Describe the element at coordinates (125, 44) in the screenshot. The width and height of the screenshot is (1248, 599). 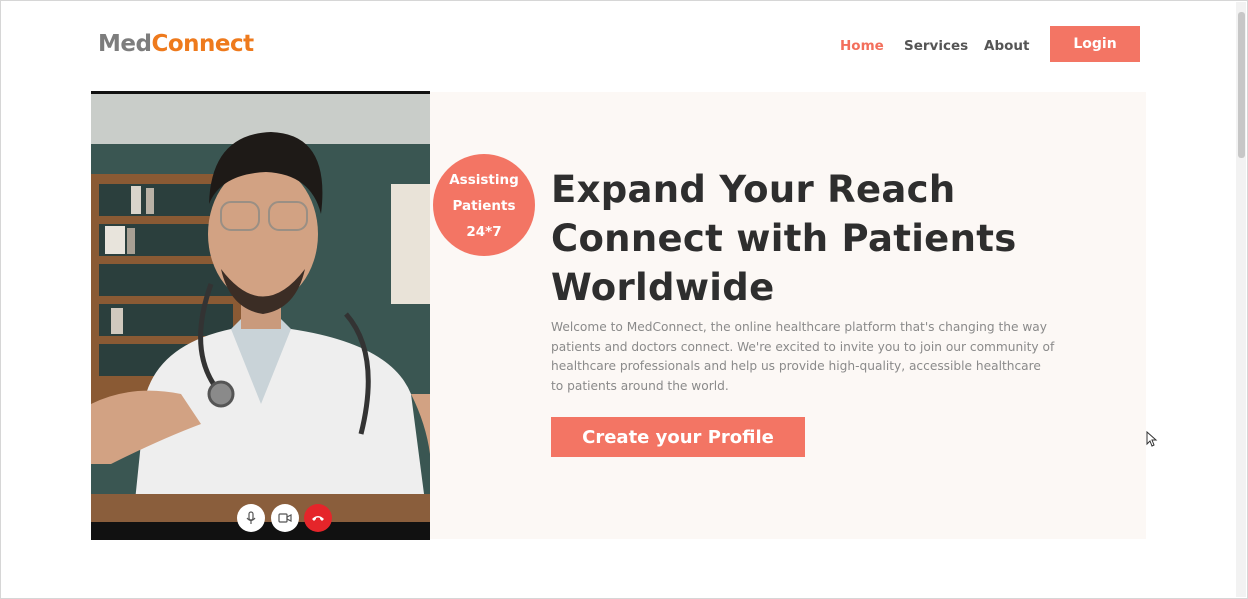
I see `brand-logo-part1: Med` at that location.